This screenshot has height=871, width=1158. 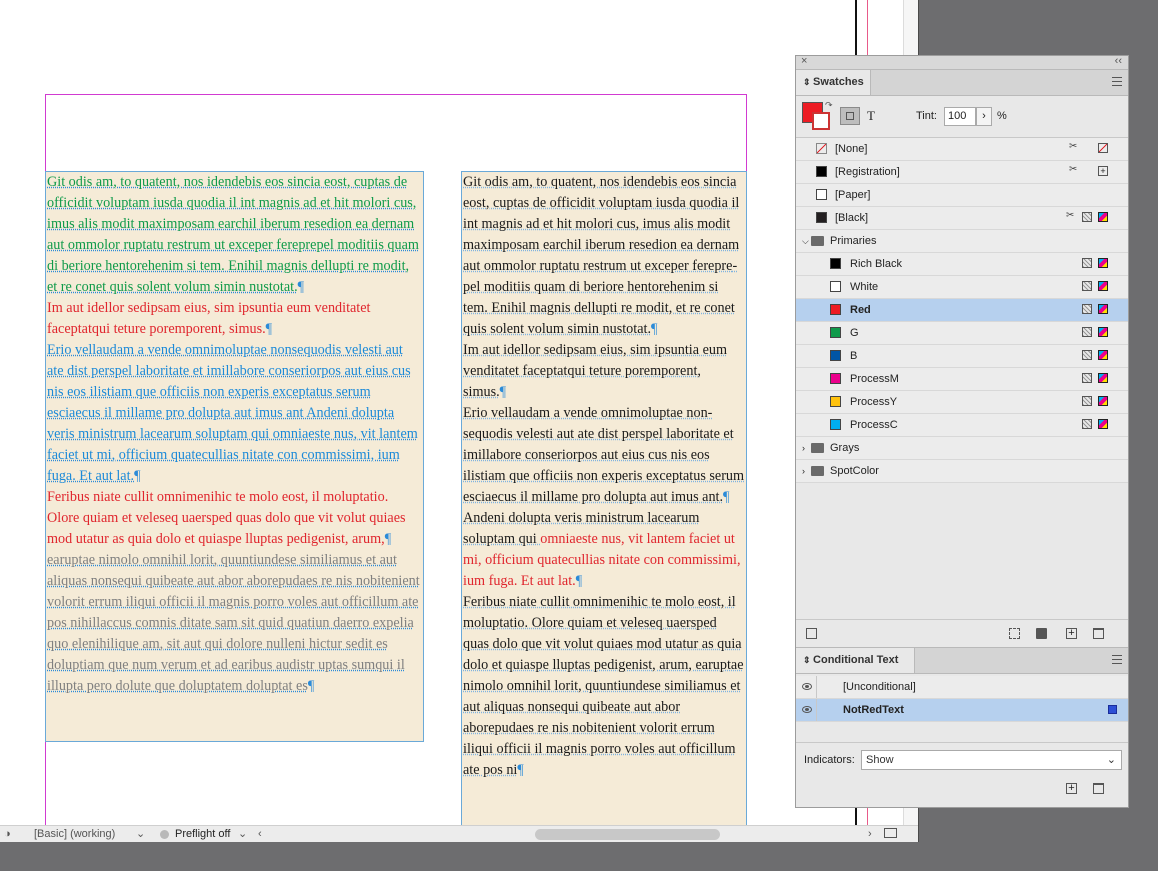 What do you see at coordinates (962, 333) in the screenshot?
I see `swatch-row: G` at bounding box center [962, 333].